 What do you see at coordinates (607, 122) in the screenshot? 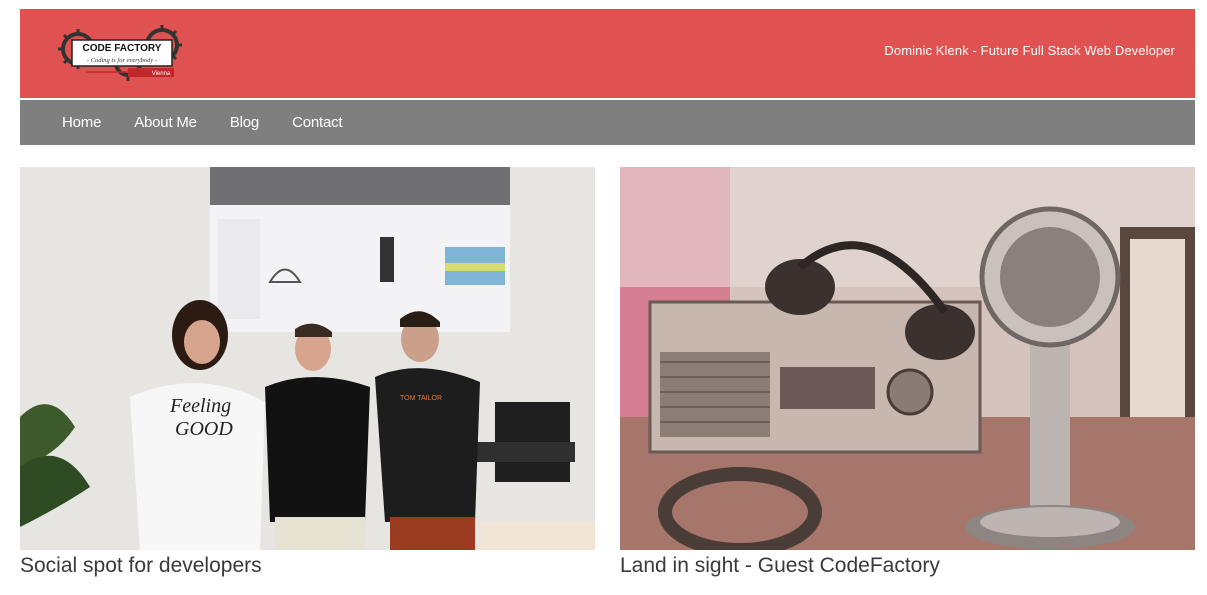
I see `main-nav: Home About Me Blog Contact` at bounding box center [607, 122].